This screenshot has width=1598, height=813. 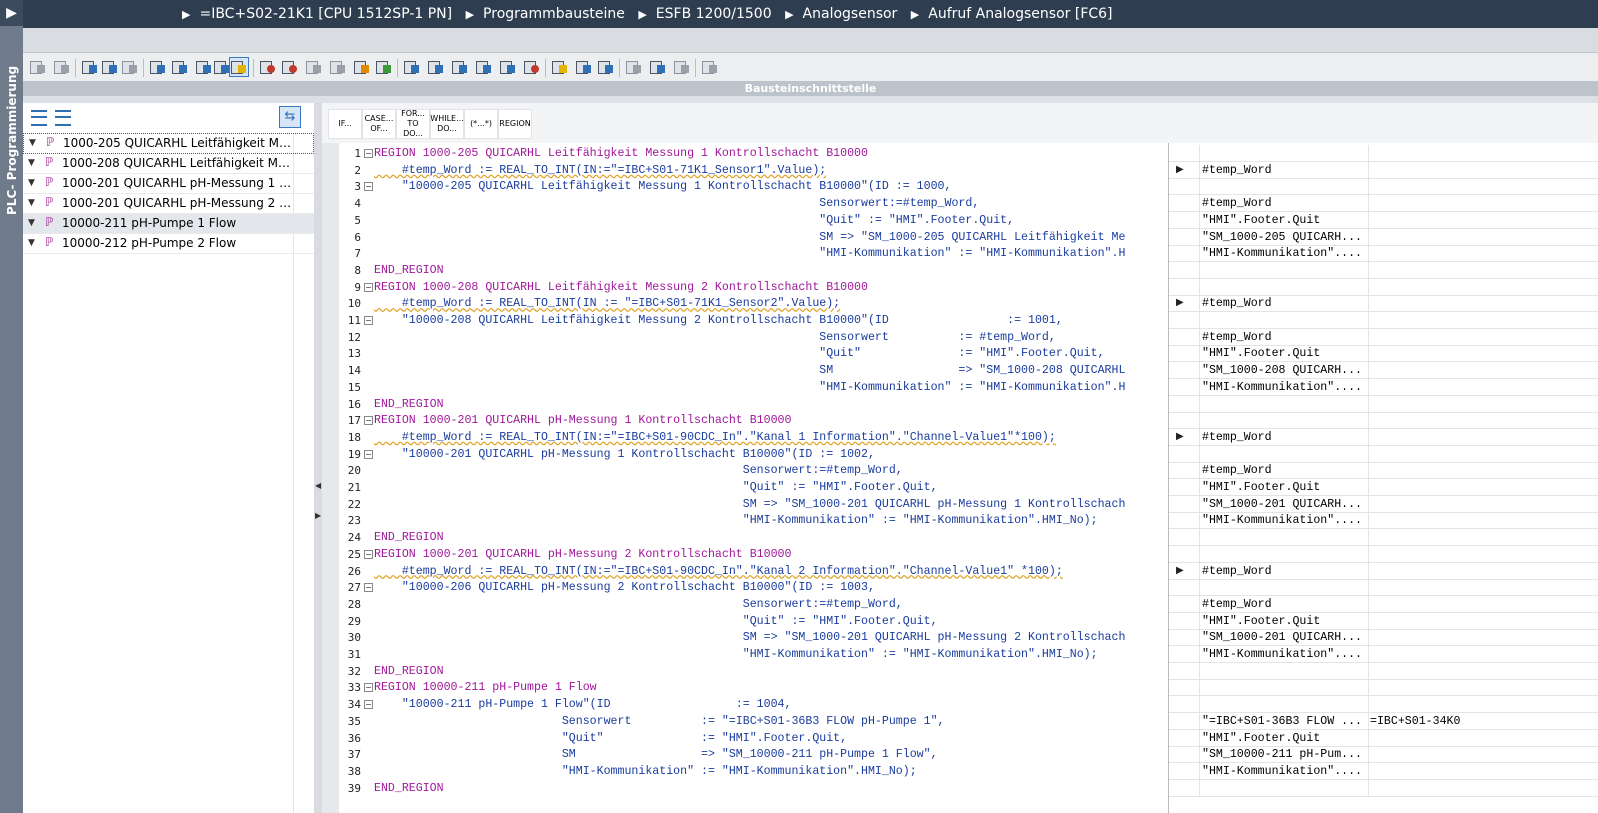 What do you see at coordinates (745, 404) in the screenshot?
I see `code-line: 16 END_REGION` at bounding box center [745, 404].